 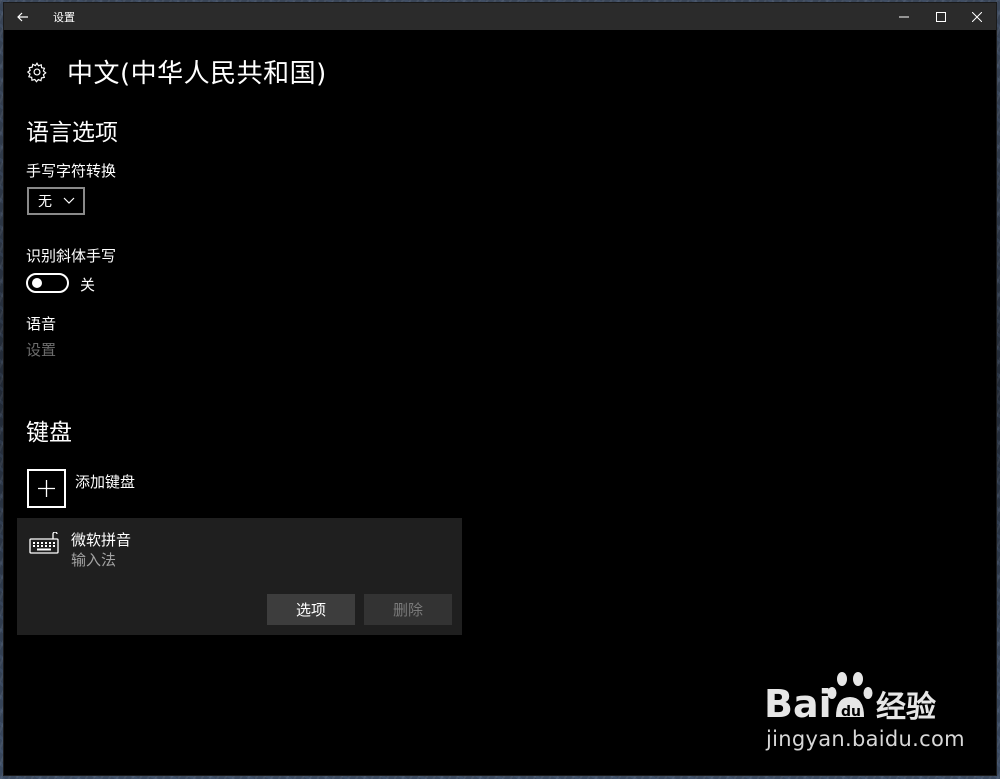 What do you see at coordinates (45, 202) in the screenshot?
I see `dropdown-selected-value: 无` at bounding box center [45, 202].